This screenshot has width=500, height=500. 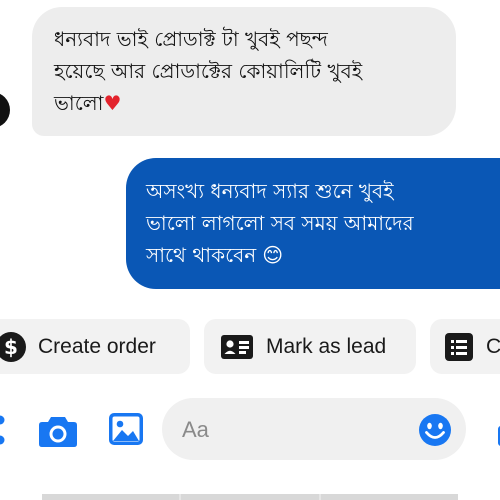 I want to click on message-input-placeholder: Aa, so click(x=195, y=429).